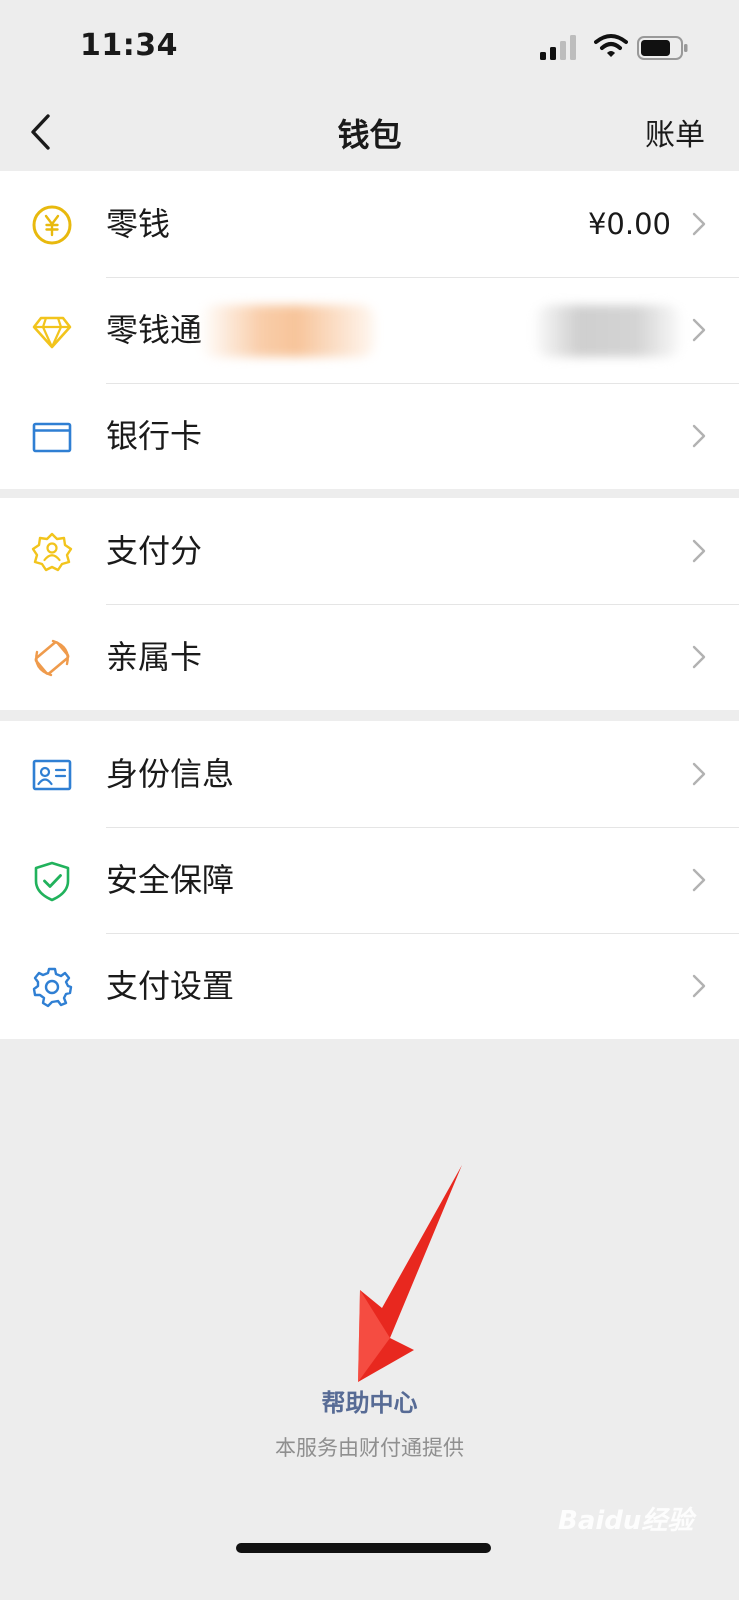 Image resolution: width=739 pixels, height=1600 pixels. Describe the element at coordinates (170, 774) in the screenshot. I see `row-label: 身份信息` at that location.